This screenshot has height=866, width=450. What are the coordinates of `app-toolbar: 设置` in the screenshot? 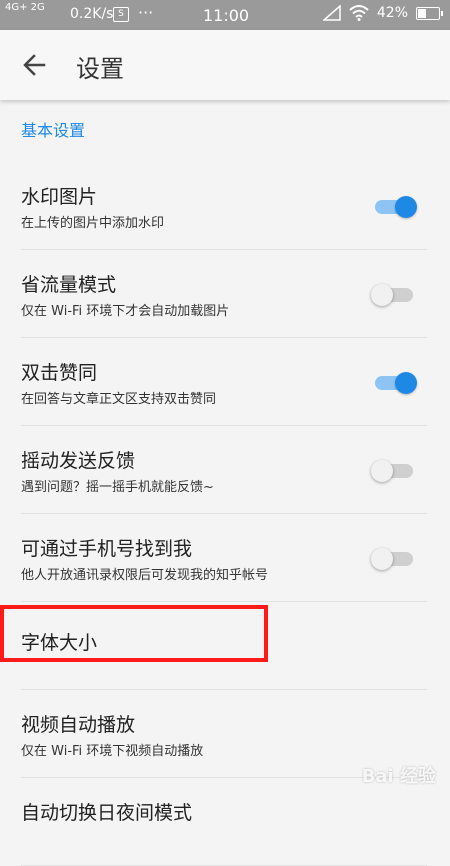 It's located at (225, 65).